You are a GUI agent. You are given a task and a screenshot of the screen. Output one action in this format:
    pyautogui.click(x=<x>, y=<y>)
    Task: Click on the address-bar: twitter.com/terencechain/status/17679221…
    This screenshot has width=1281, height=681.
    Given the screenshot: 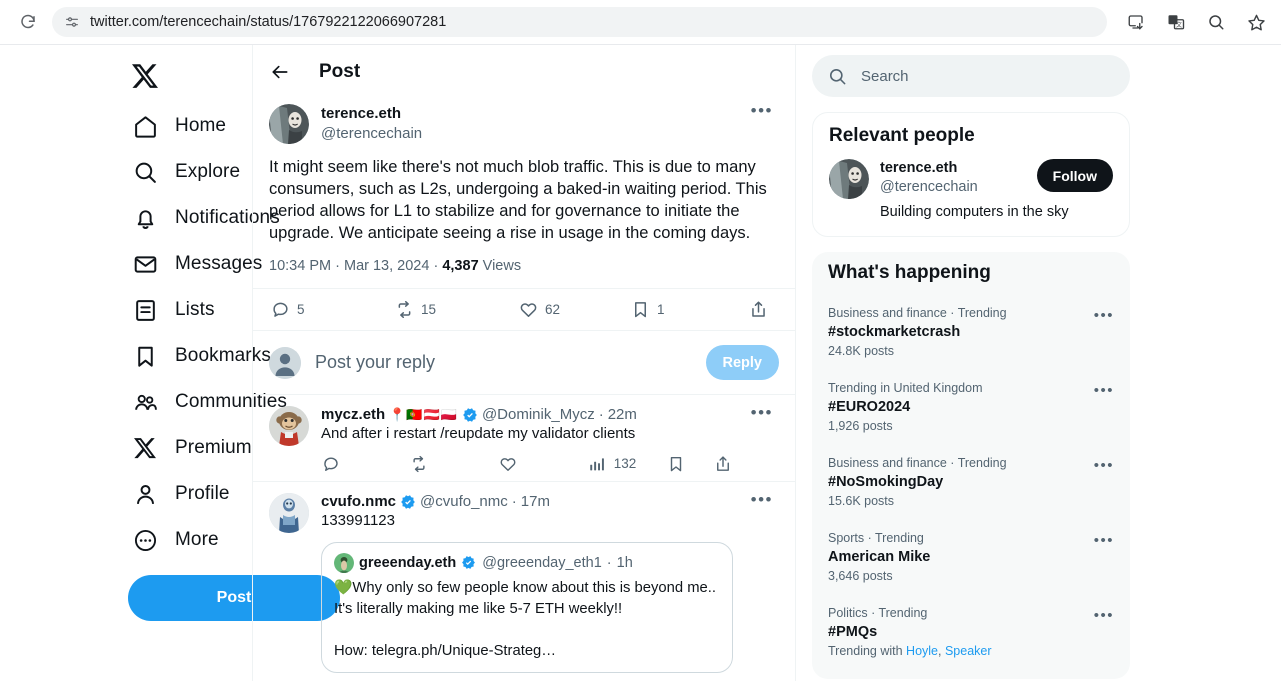 What is the action you would take?
    pyautogui.click(x=579, y=22)
    